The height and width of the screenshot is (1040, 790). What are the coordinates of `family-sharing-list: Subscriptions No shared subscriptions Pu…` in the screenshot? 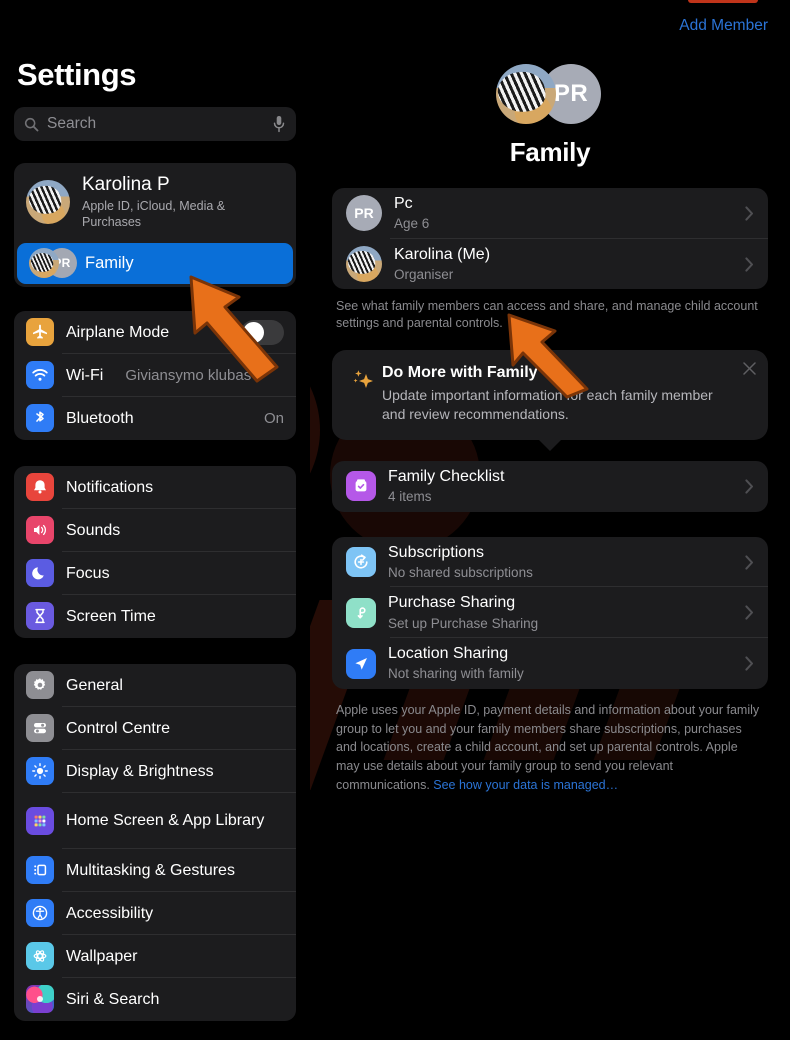 It's located at (550, 612).